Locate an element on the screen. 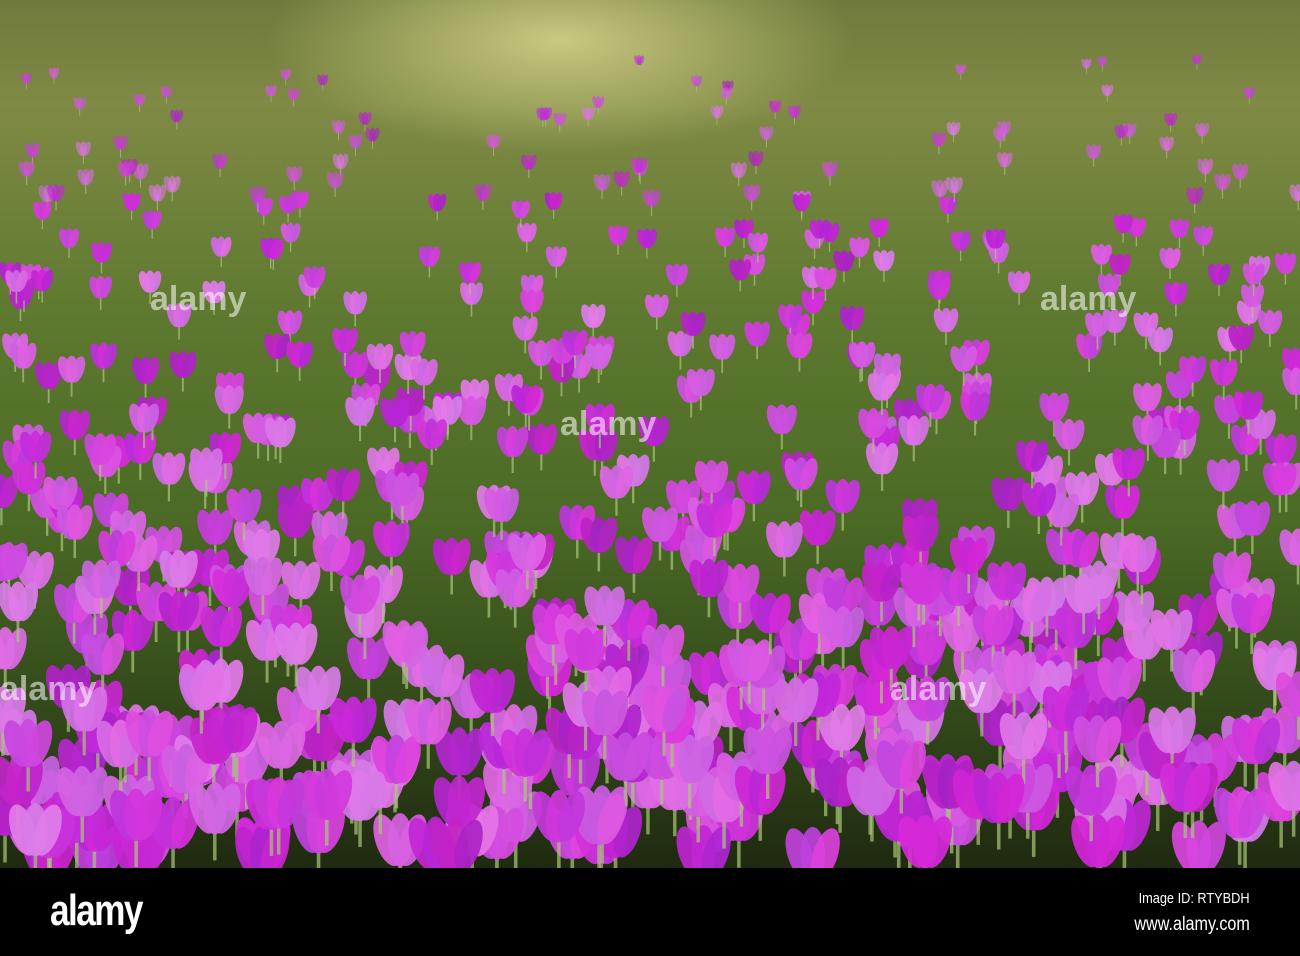 This screenshot has width=1300, height=956. alamy-logo: alamy is located at coordinates (96, 911).